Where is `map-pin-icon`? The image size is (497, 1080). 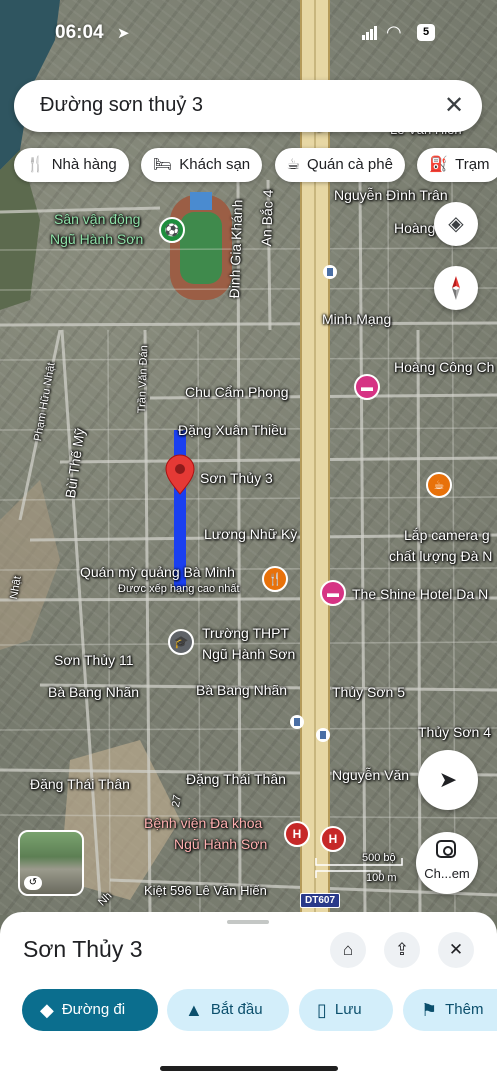 map-pin-icon is located at coordinates (180, 474).